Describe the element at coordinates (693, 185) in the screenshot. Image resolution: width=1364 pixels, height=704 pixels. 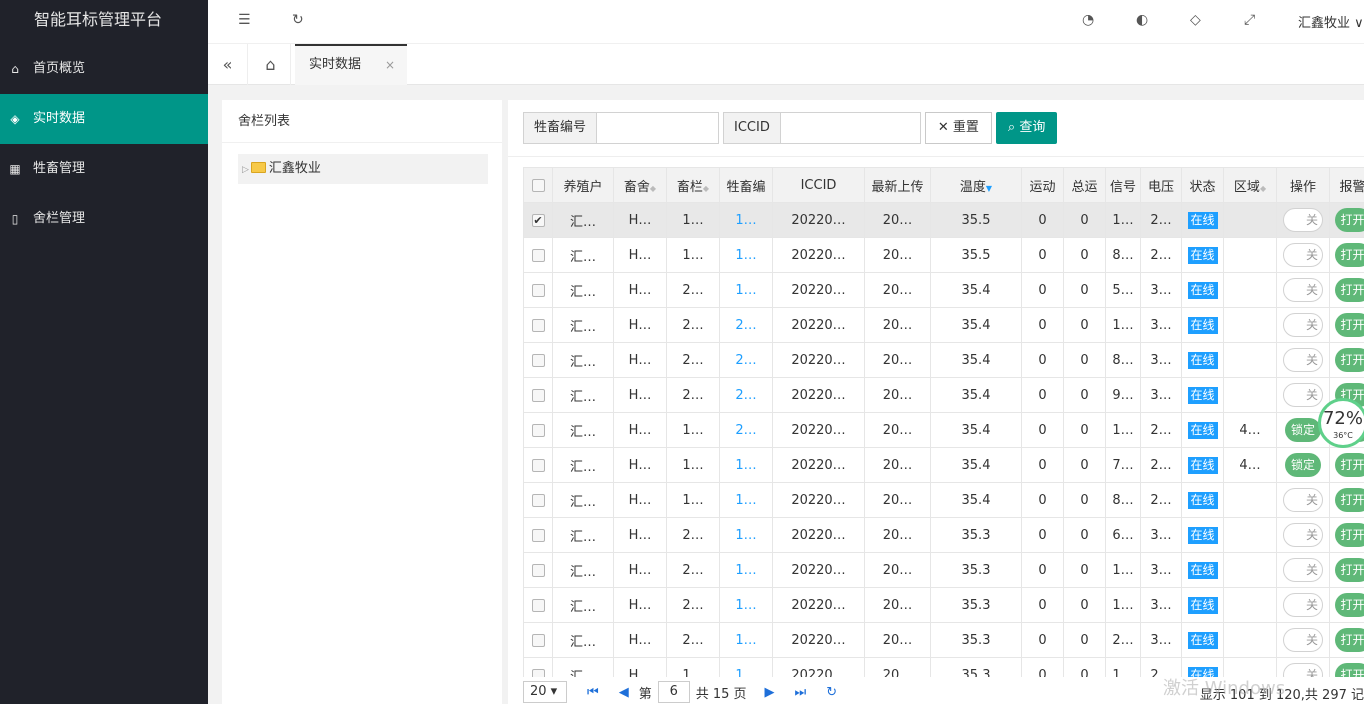
I see `col-header: 畜栏◆` at that location.